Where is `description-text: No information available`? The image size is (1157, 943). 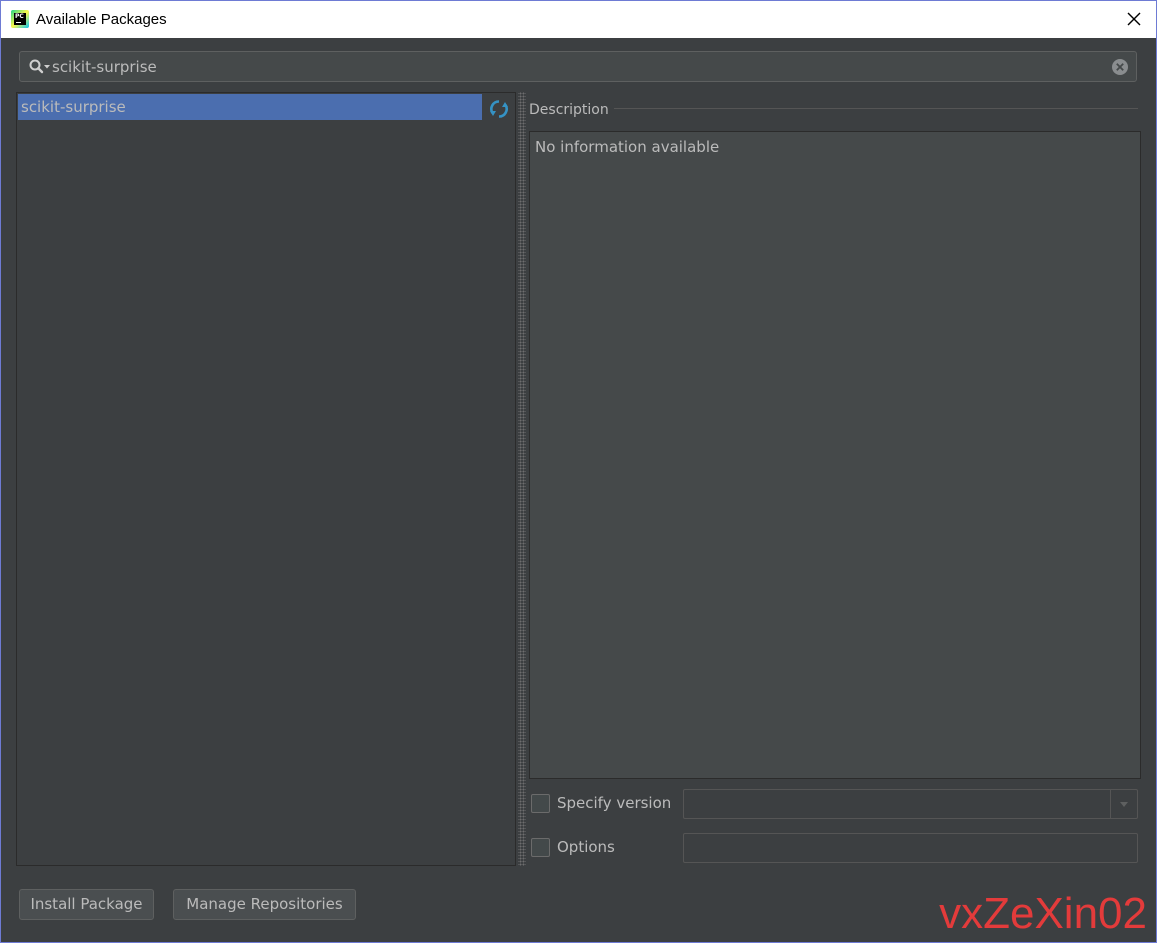
description-text: No information available is located at coordinates (627, 147).